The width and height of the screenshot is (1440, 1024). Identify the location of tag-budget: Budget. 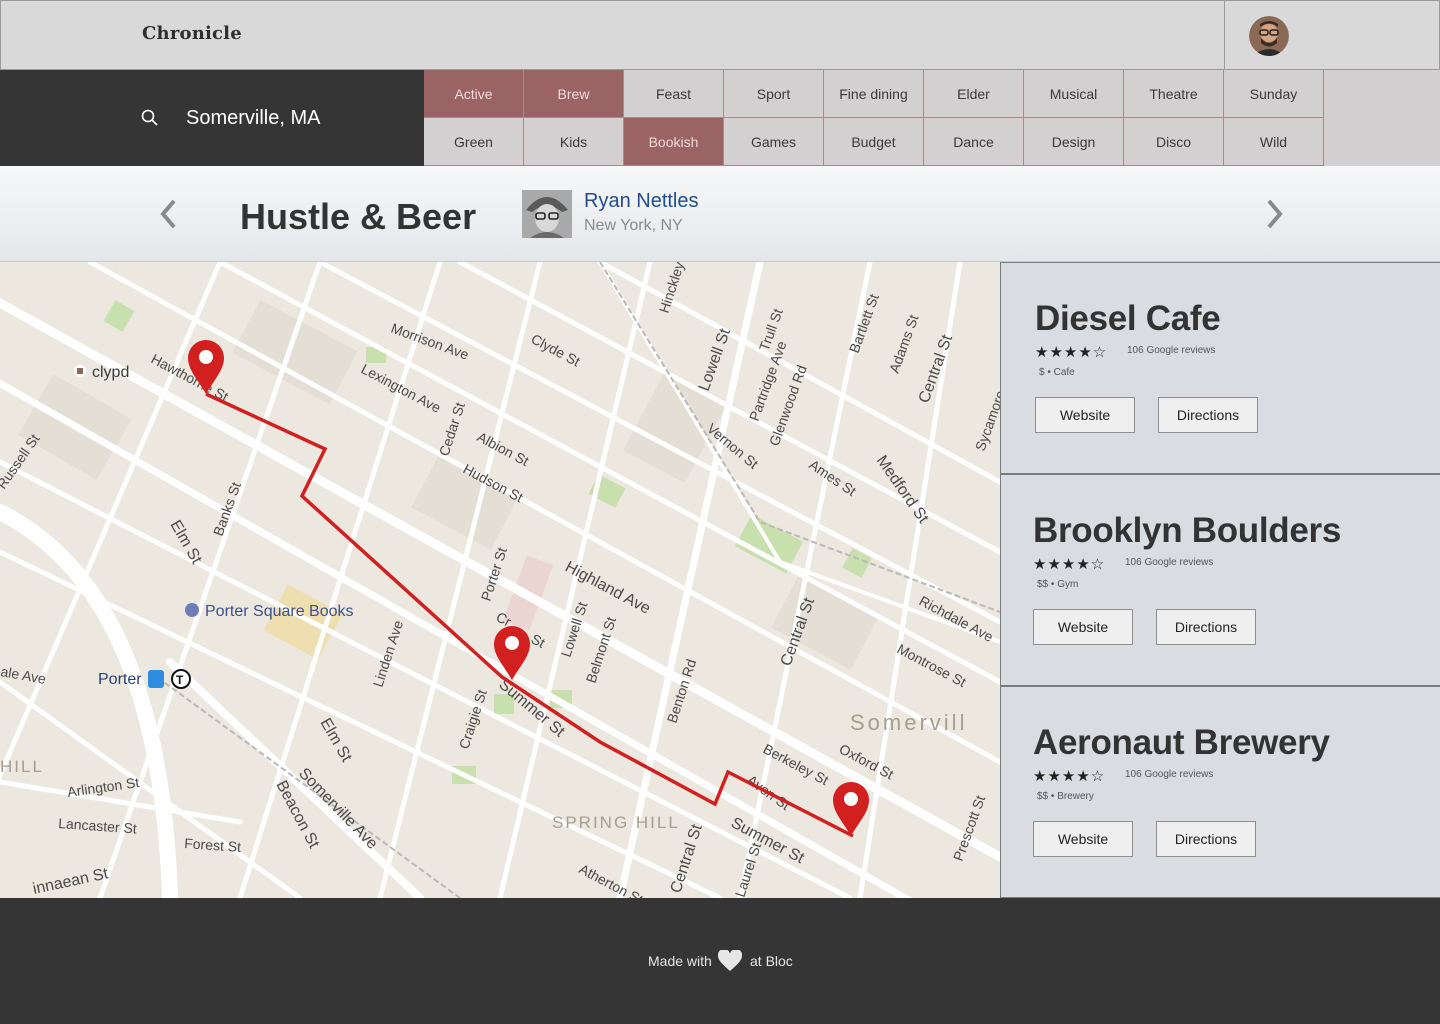
(874, 142).